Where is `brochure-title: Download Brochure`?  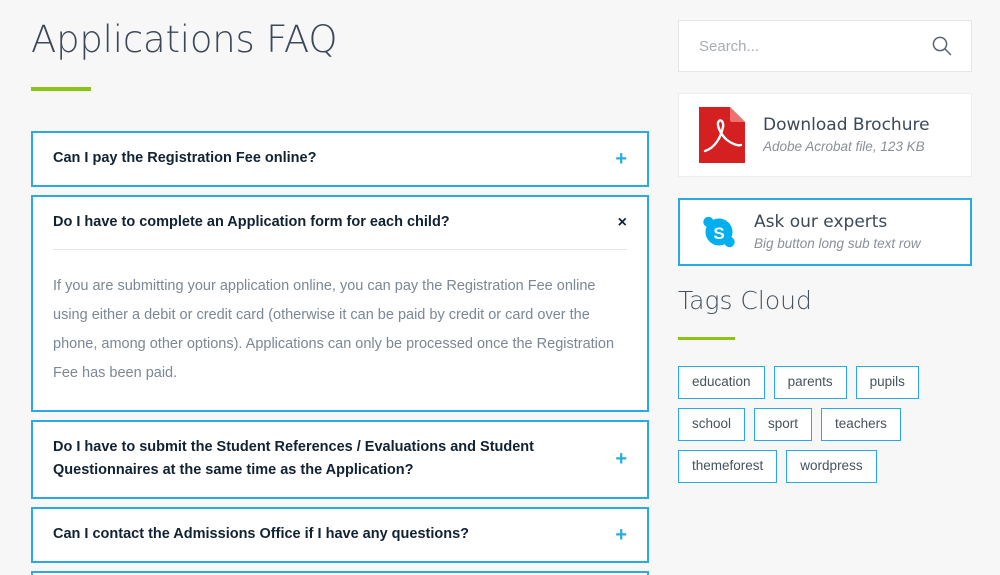 brochure-title: Download Brochure is located at coordinates (846, 125).